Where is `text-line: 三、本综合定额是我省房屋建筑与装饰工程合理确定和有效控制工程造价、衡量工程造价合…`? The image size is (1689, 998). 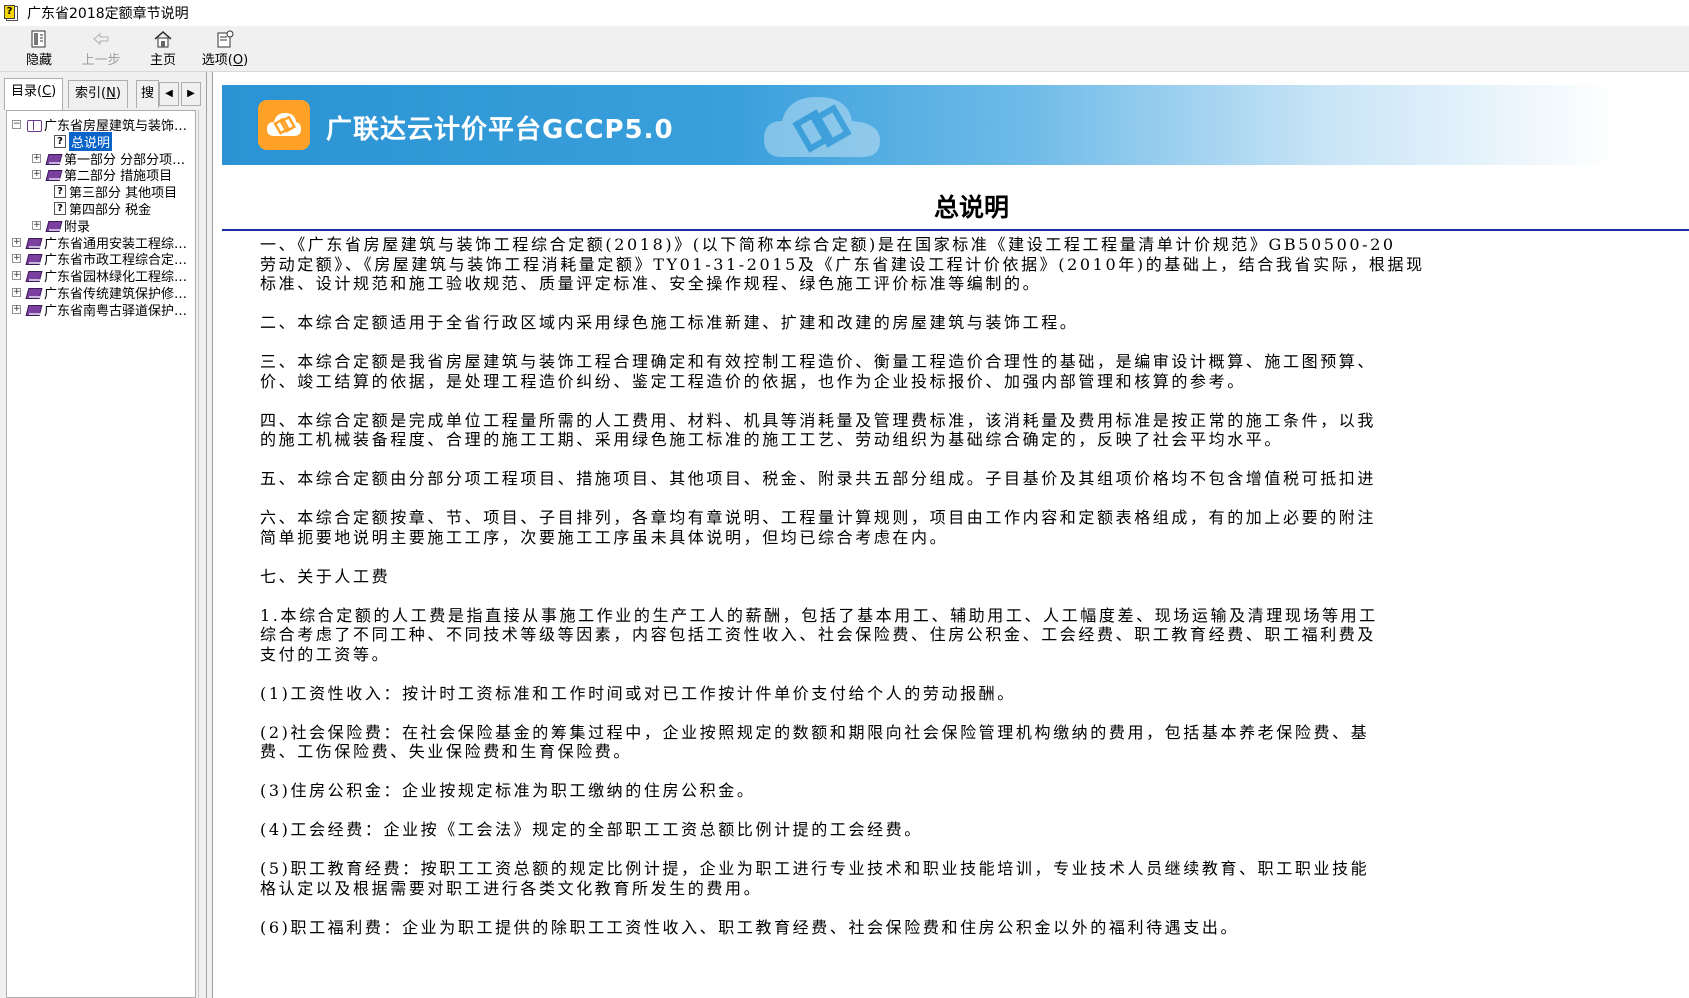
text-line: 三、本综合定额是我省房屋建筑与装饰工程合理确定和有效控制工程造价、衡量工程造价合… is located at coordinates (818, 361).